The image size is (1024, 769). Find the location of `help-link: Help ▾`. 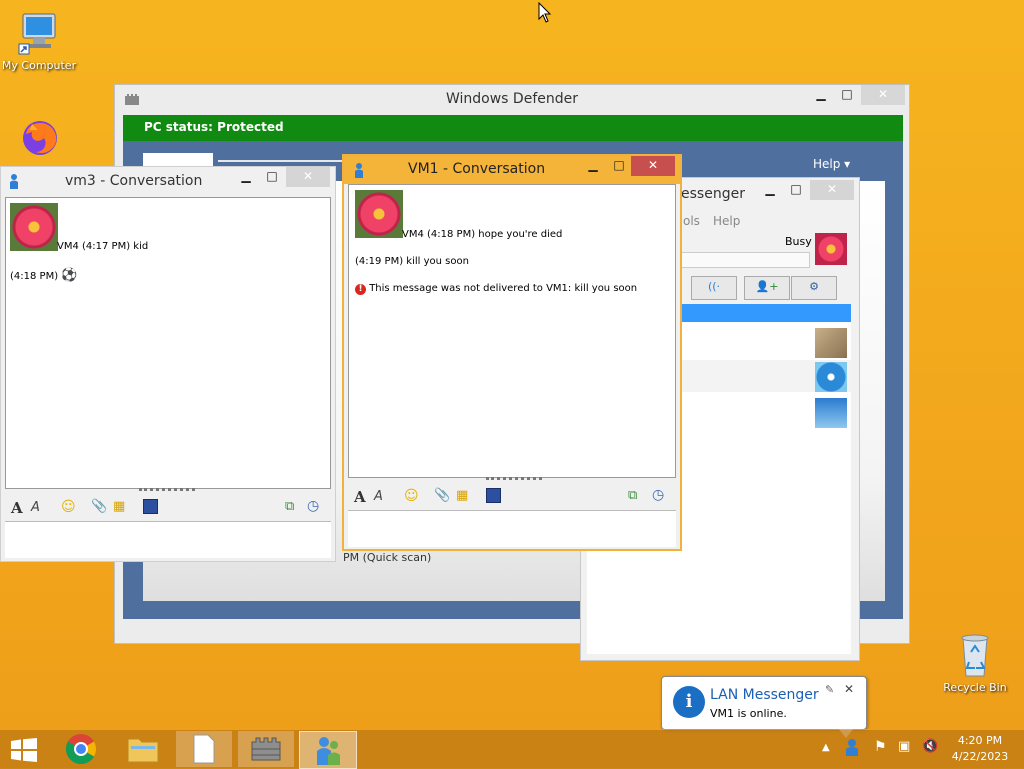

help-link: Help ▾ is located at coordinates (831, 164).